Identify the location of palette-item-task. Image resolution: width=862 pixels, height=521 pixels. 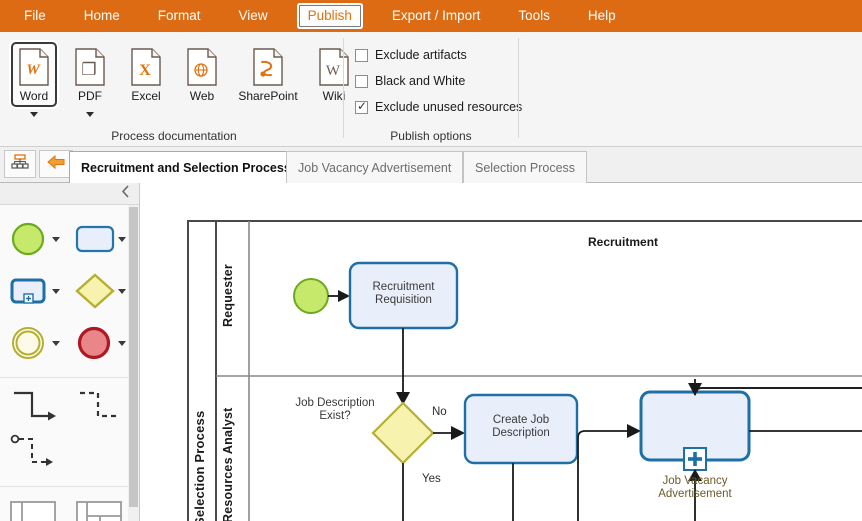
(99, 239).